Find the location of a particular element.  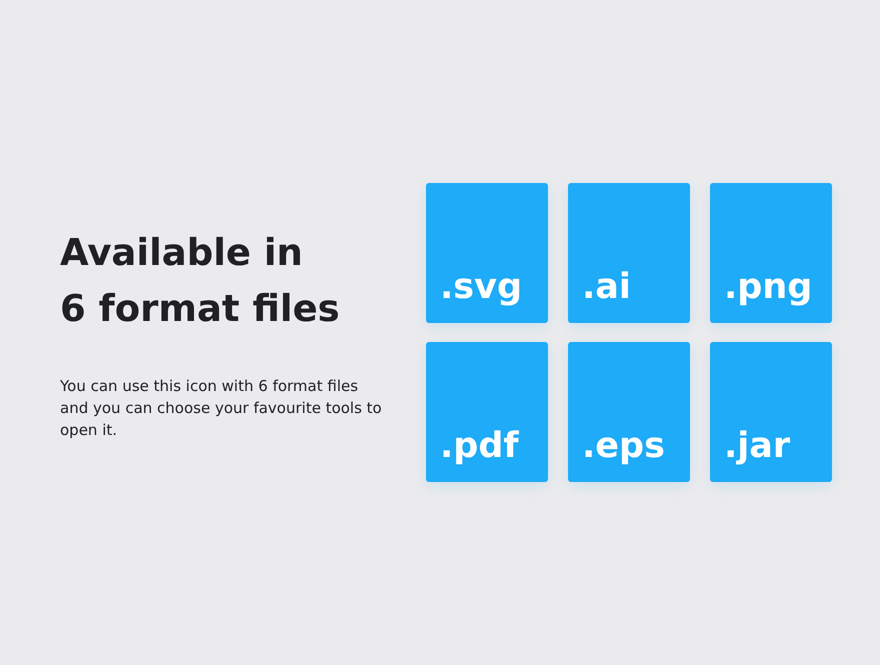

format-label: .png is located at coordinates (768, 287).